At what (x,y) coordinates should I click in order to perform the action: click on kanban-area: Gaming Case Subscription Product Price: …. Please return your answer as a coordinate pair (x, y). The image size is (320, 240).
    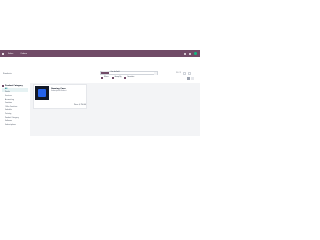
    Looking at the image, I should click on (115, 109).